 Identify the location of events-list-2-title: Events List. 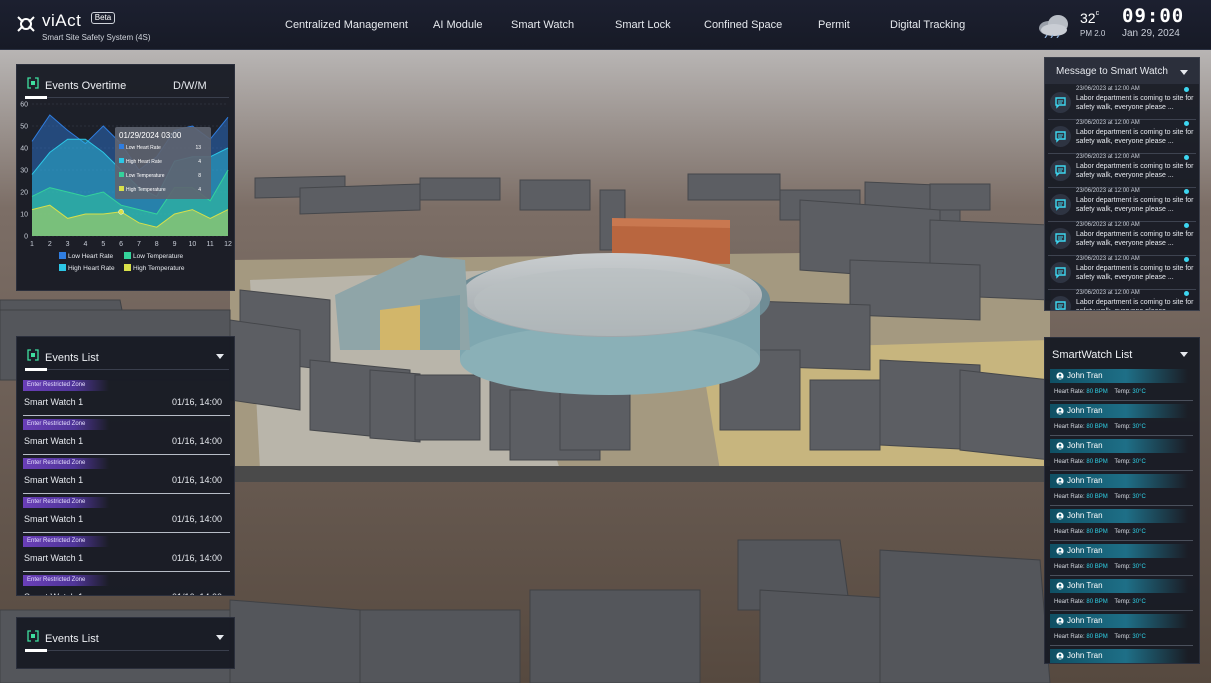
(72, 639).